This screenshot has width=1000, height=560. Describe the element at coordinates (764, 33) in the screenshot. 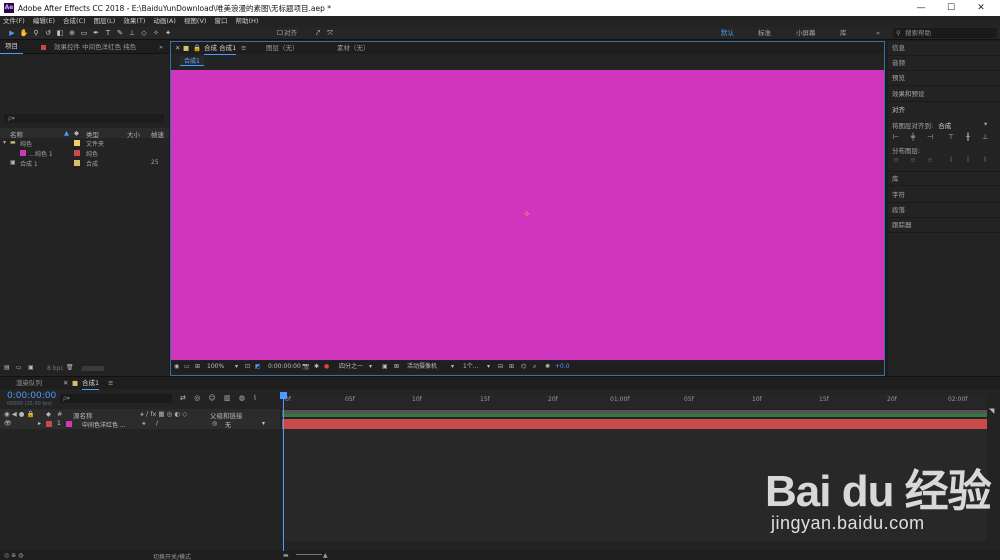

I see `workspace-standard: 标准` at that location.